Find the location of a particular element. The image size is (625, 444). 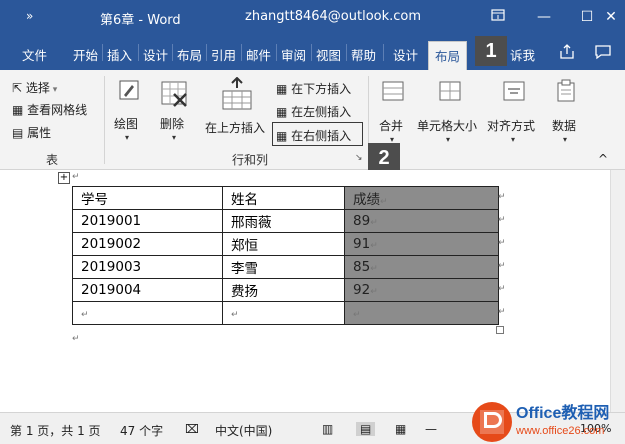

insert-below-label: 在下方插入 is located at coordinates (321, 89).